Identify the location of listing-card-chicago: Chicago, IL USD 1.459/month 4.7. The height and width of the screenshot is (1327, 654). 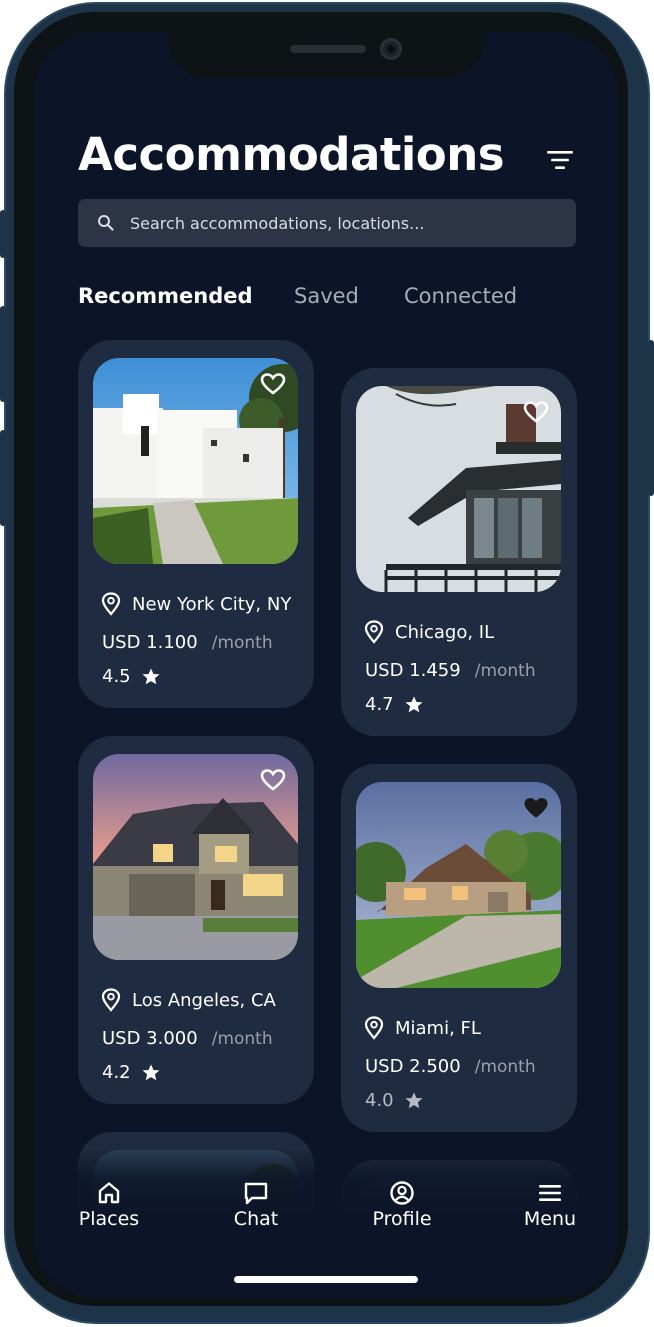
(459, 552).